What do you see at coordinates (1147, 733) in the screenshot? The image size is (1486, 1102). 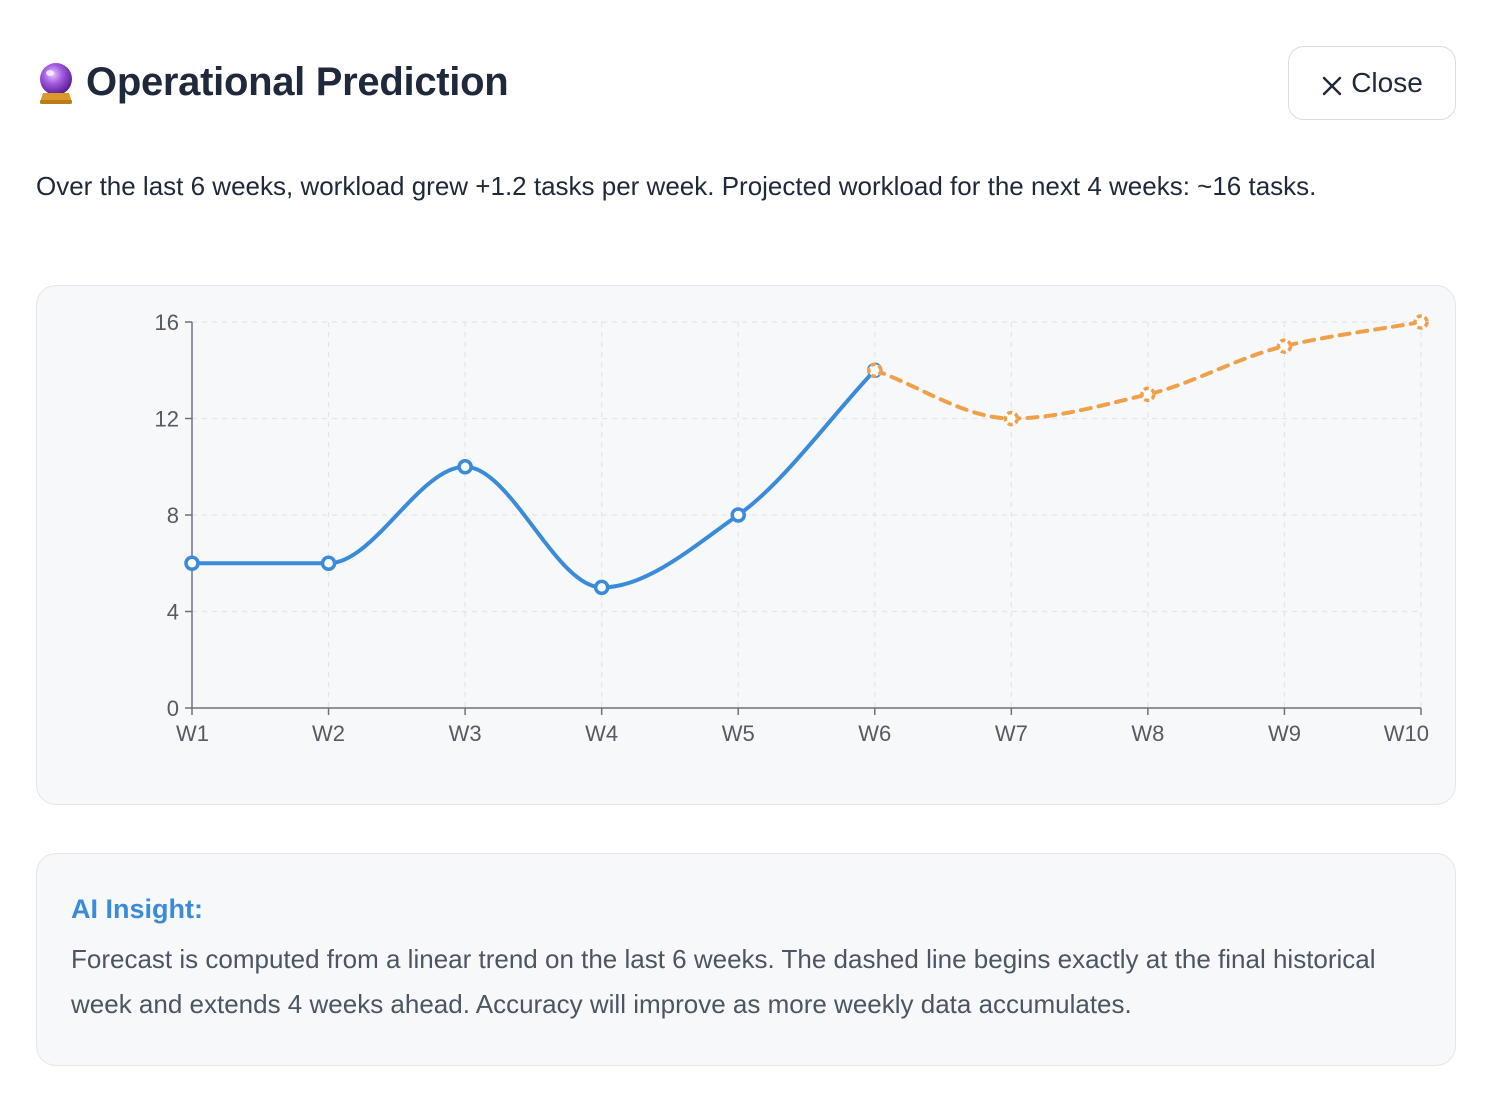 I see `x-tick-label: W8` at bounding box center [1147, 733].